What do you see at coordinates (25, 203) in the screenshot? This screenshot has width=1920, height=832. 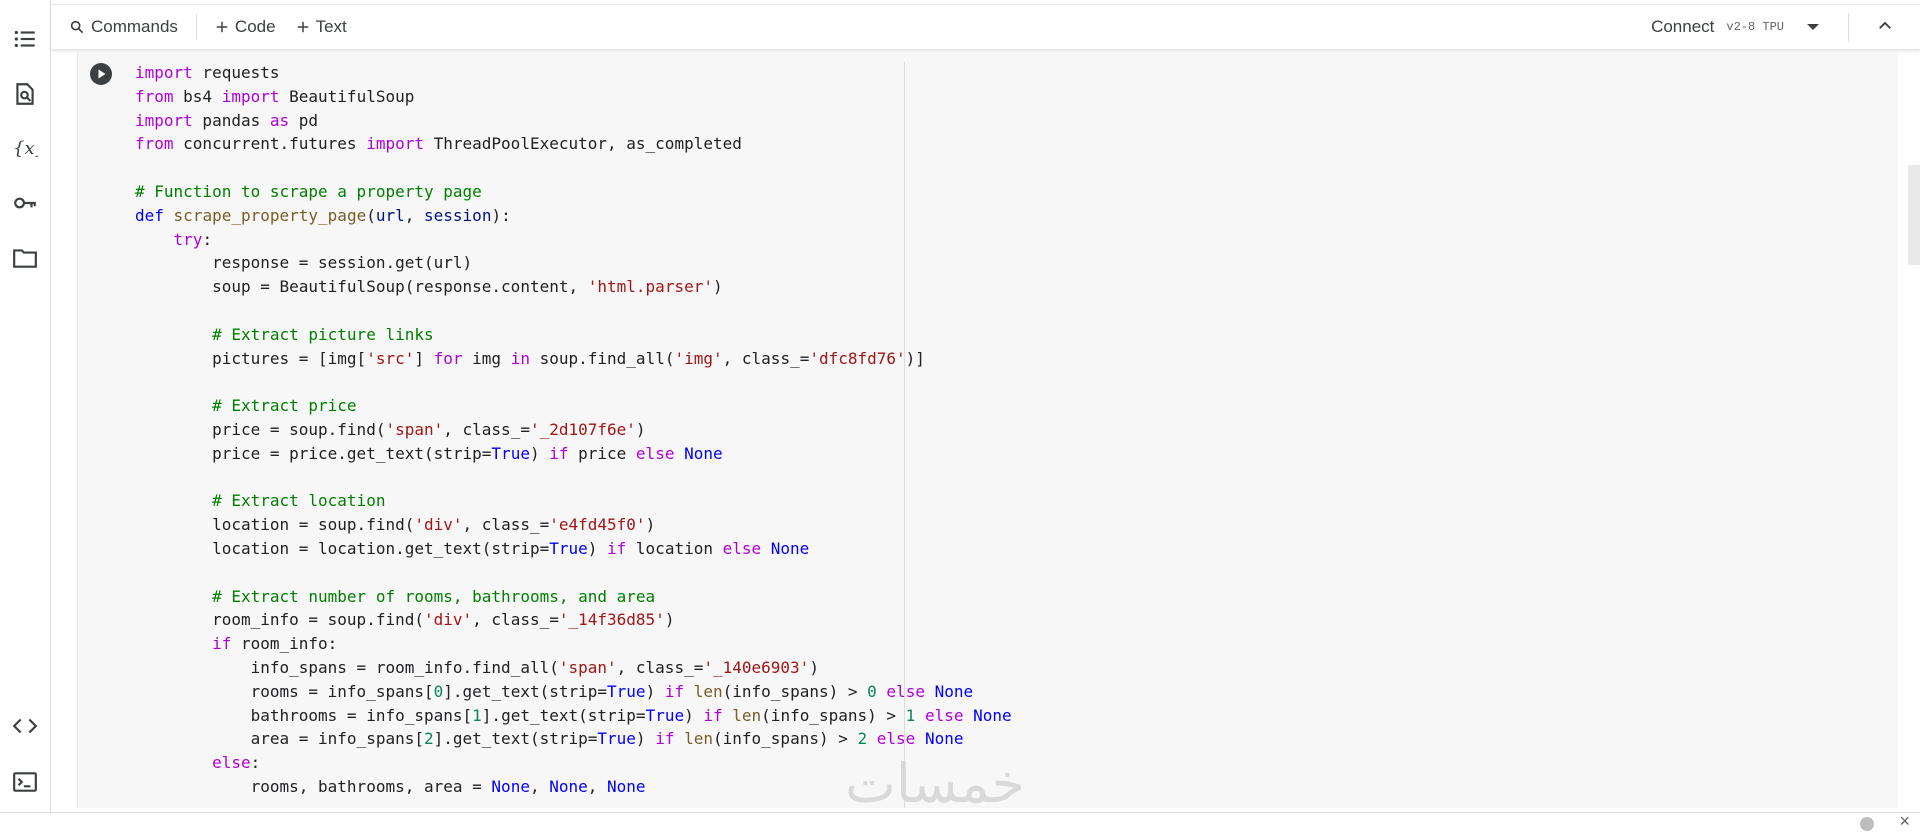 I see `secrets-key-icon` at bounding box center [25, 203].